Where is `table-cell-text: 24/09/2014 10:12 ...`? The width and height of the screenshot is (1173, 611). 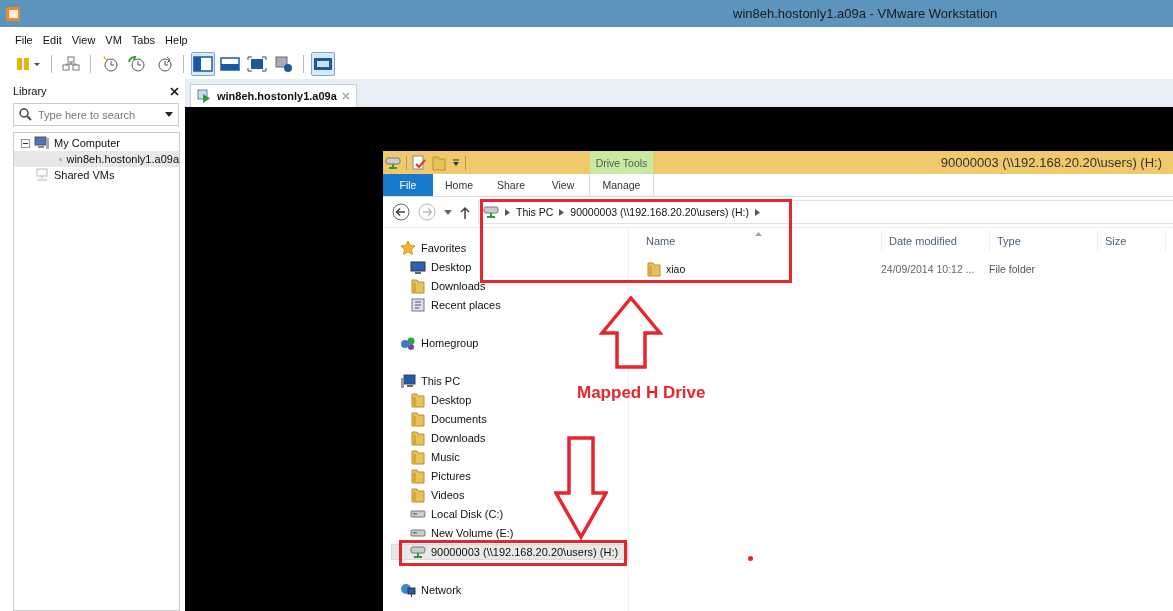 table-cell-text: 24/09/2014 10:12 ... is located at coordinates (928, 269).